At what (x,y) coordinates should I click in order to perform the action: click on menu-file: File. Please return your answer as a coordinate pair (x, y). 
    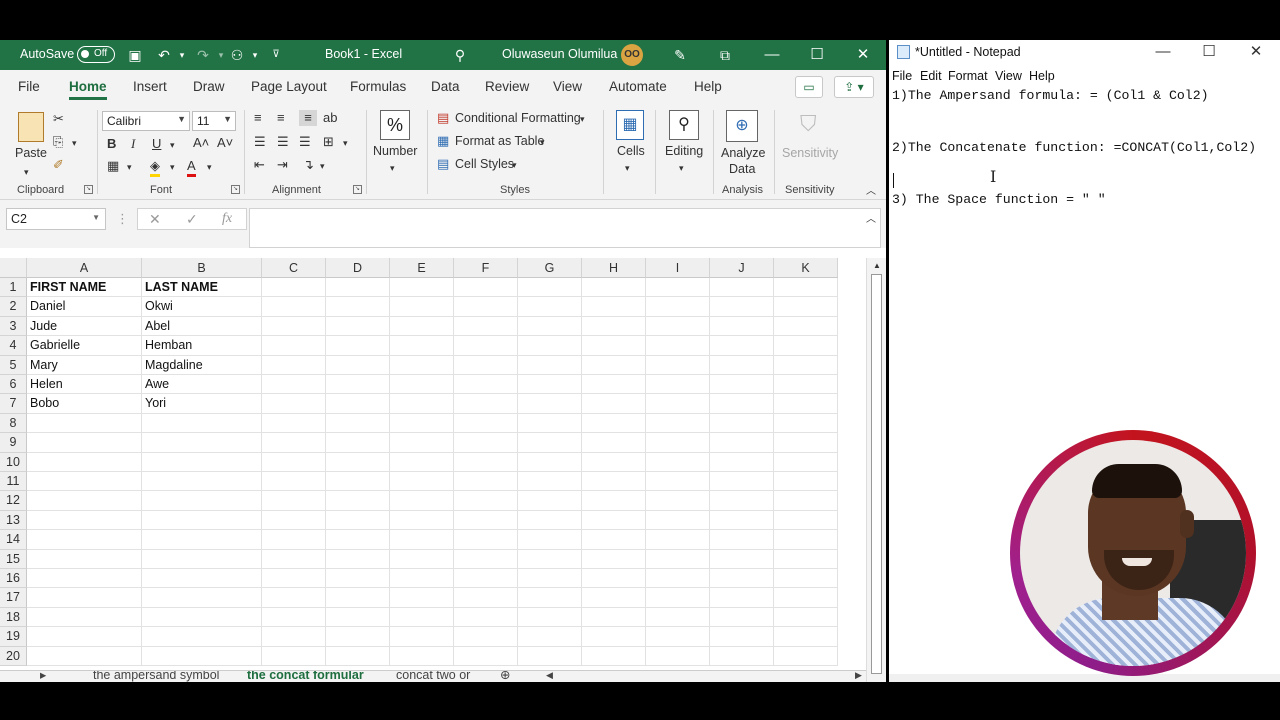
    Looking at the image, I should click on (902, 76).